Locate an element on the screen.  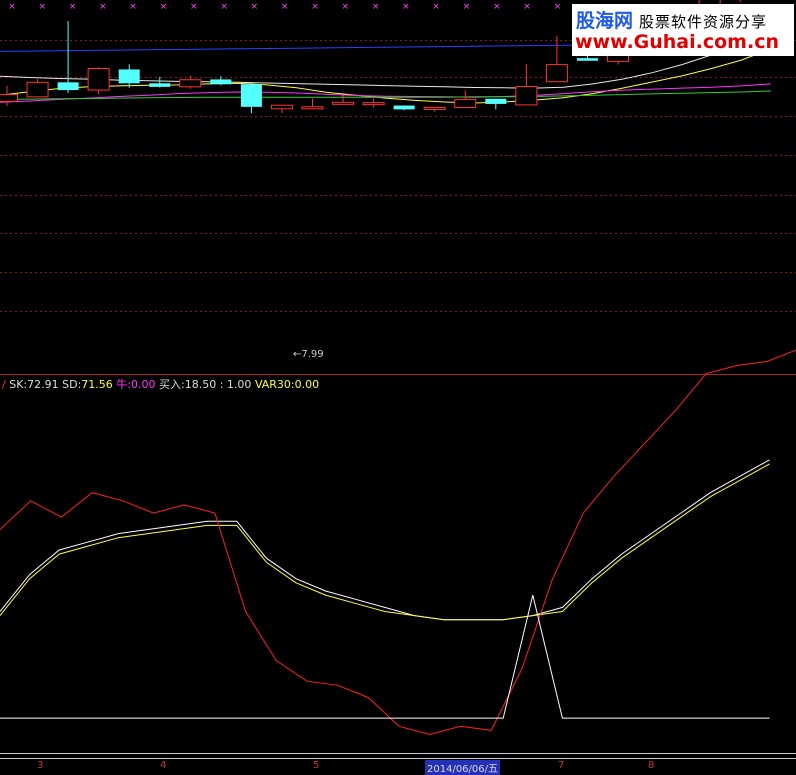
legend-buy-value: 18.50 is located at coordinates (200, 384).